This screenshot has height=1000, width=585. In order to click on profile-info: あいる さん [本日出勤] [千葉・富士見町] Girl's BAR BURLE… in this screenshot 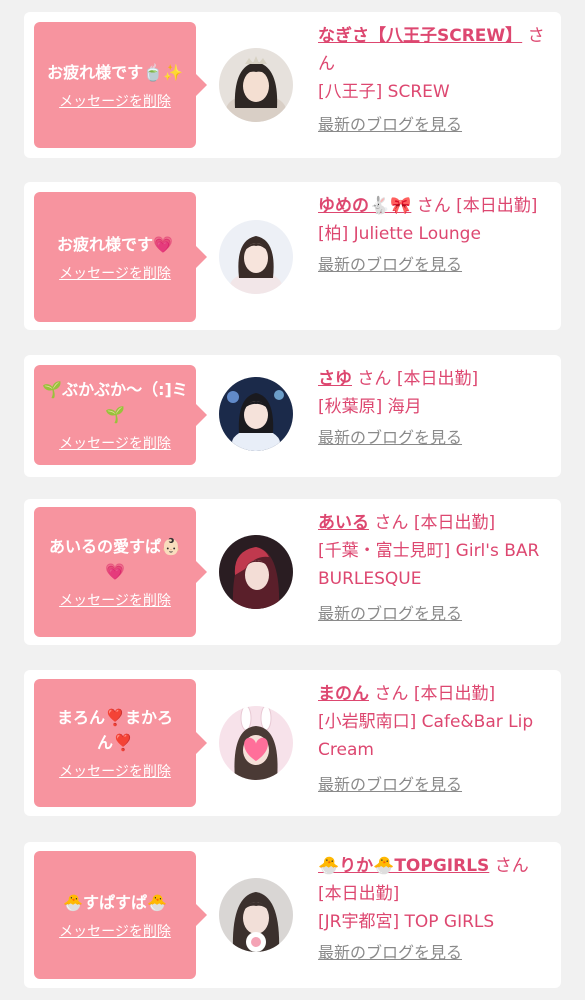, I will do `click(435, 567)`.